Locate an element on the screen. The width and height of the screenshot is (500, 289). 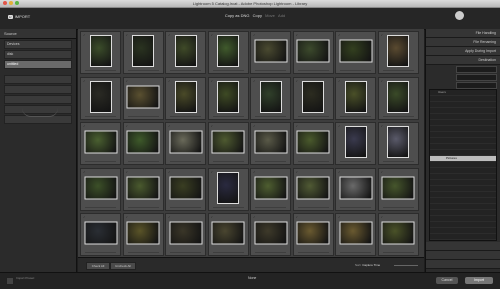
destination-disk-icon is located at coordinates (459, 15).